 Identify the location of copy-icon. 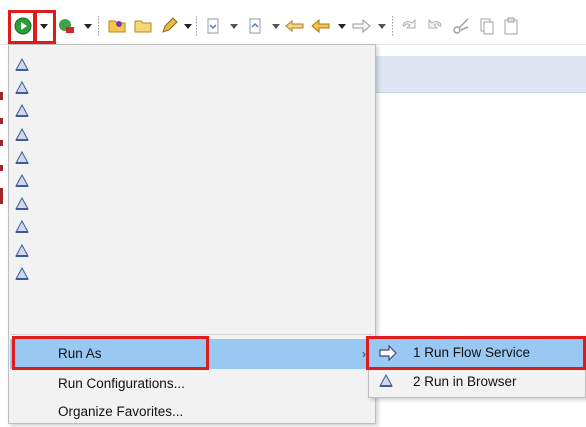
(487, 26).